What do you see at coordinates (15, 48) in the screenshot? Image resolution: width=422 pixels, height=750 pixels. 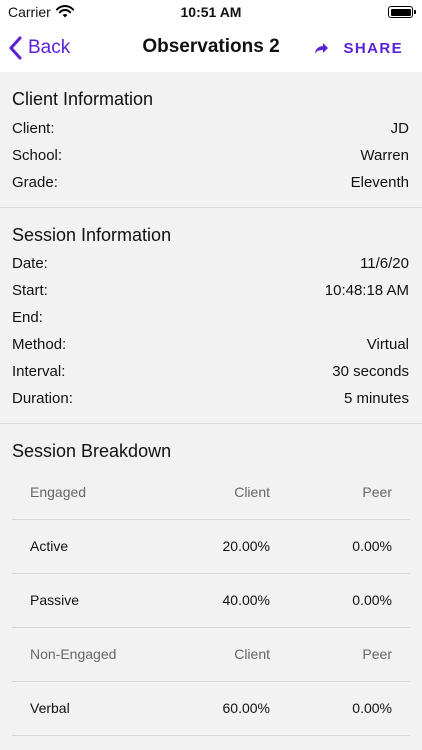 I see `chevron-left-icon` at bounding box center [15, 48].